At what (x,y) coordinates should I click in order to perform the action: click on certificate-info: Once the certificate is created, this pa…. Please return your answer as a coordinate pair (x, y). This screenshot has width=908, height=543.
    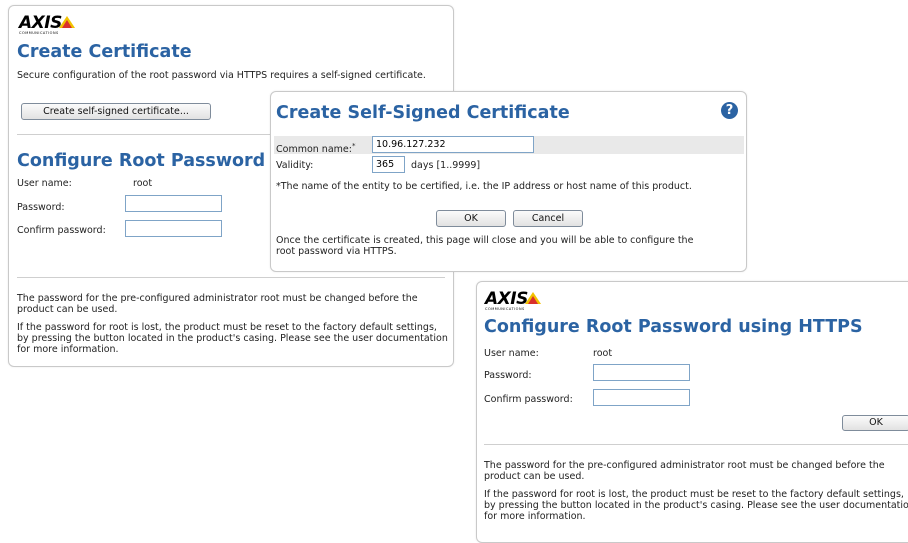
    Looking at the image, I should click on (485, 246).